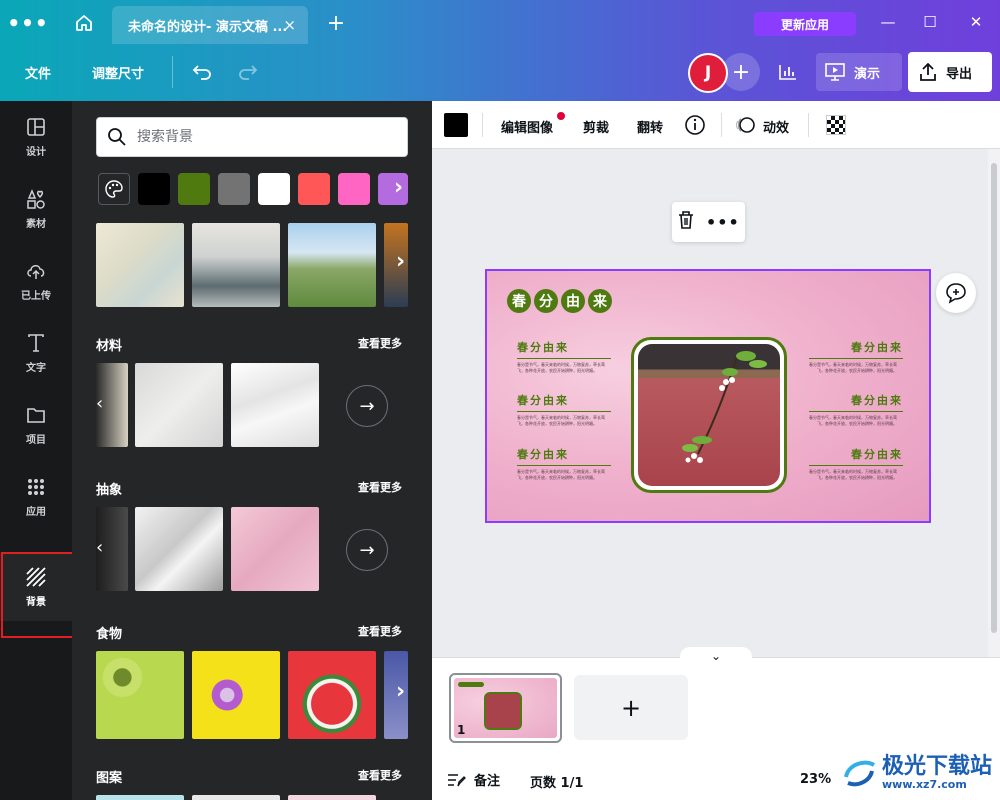 This screenshot has height=800, width=1000. What do you see at coordinates (505, 708) in the screenshot?
I see `page-thumbnail: 1` at bounding box center [505, 708].